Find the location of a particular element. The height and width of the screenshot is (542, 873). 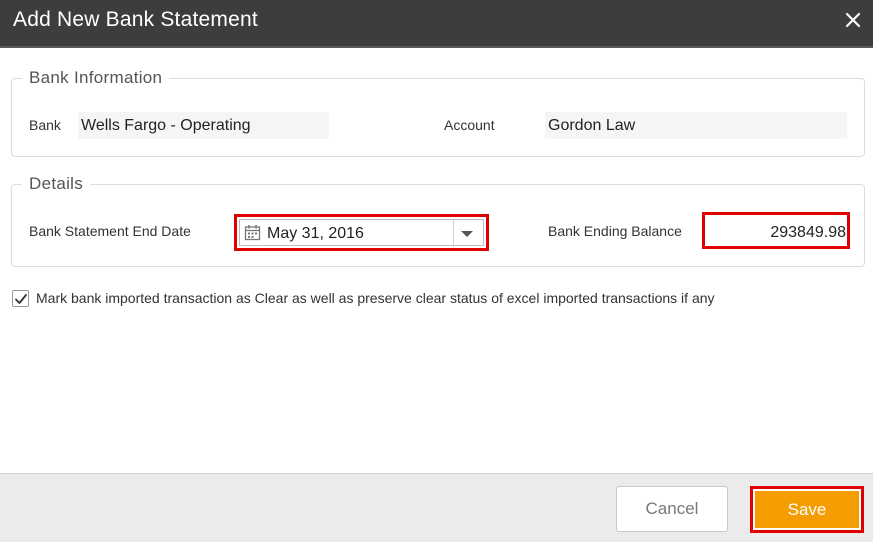

dialog-header: Add New Bank Statement is located at coordinates (436, 24).